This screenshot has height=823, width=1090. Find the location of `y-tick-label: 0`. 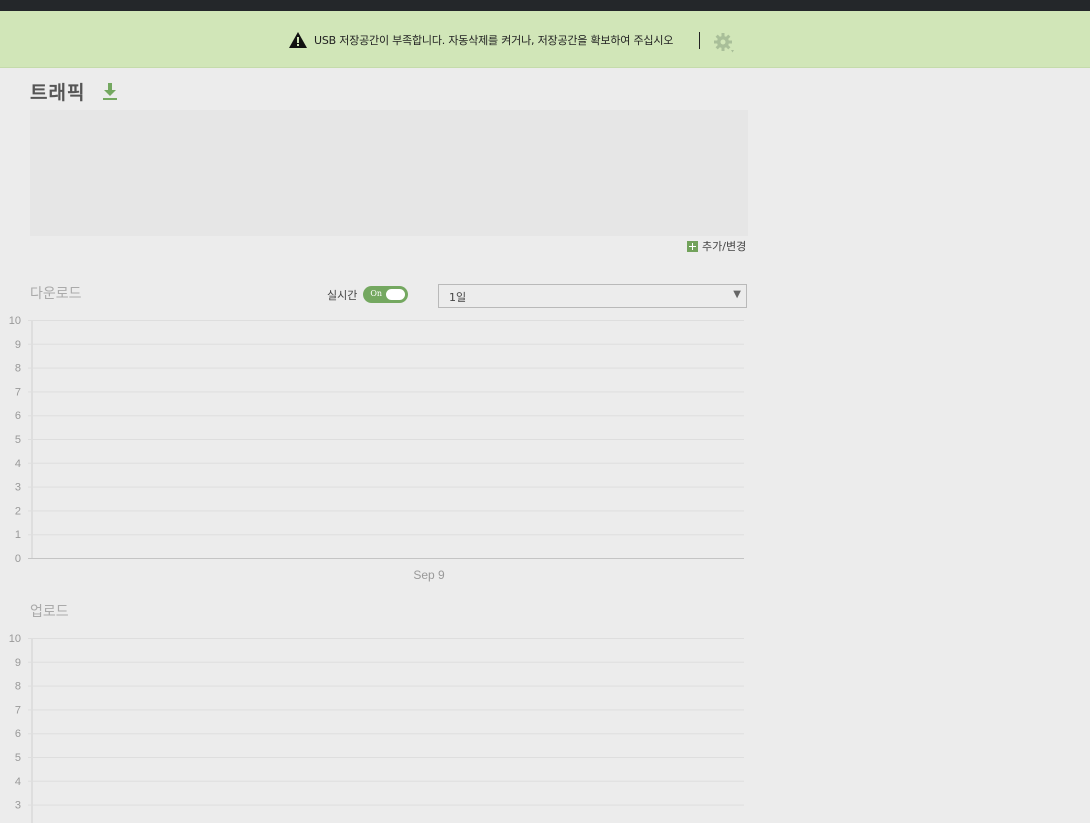

y-tick-label: 0 is located at coordinates (18, 559).